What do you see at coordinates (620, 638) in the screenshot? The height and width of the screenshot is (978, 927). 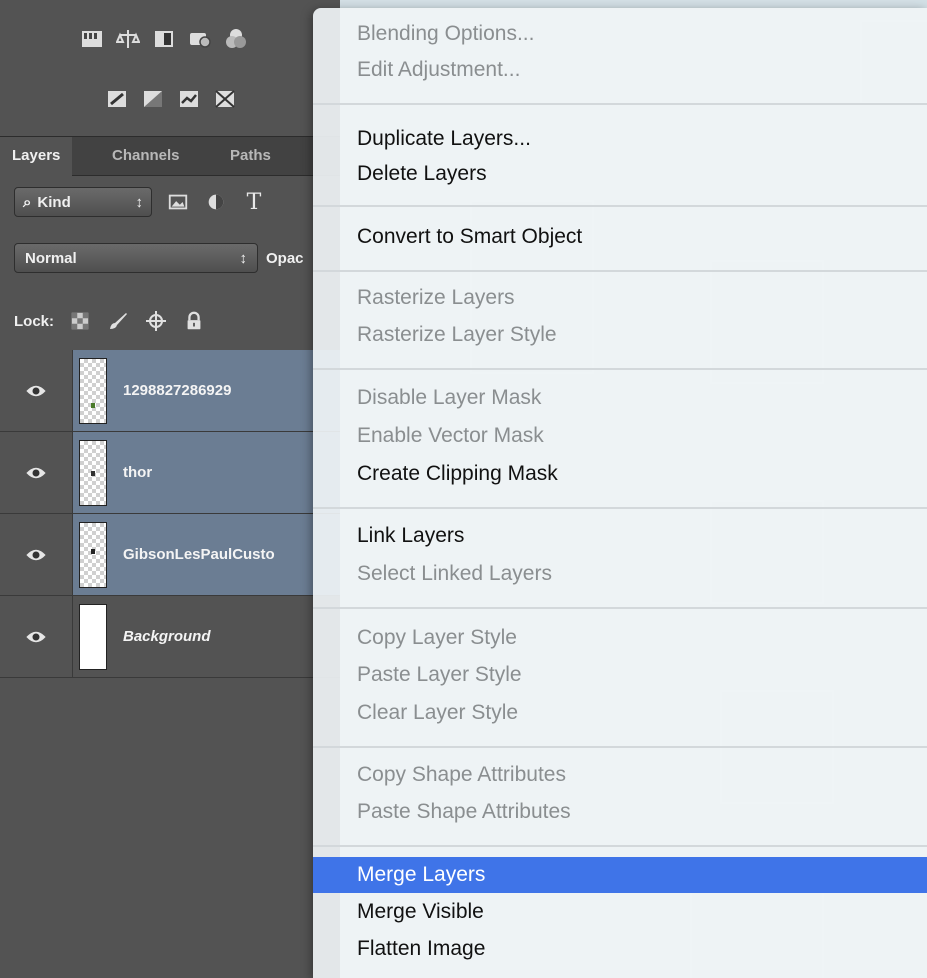 I see `menu-item-copy-layer-style: Copy Layer Style` at bounding box center [620, 638].